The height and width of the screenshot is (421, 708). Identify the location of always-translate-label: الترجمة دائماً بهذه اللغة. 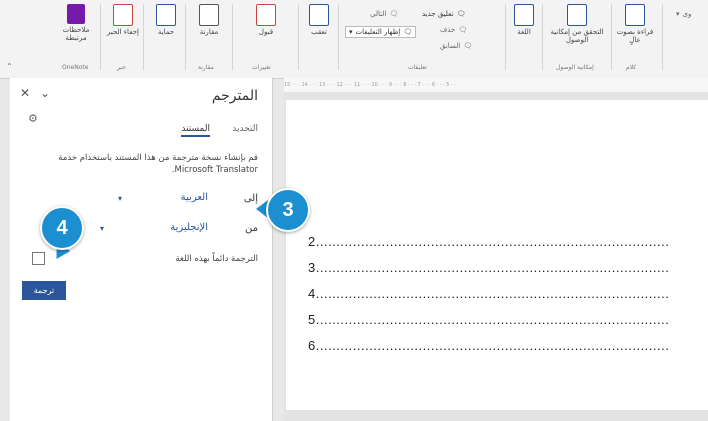
(216, 259).